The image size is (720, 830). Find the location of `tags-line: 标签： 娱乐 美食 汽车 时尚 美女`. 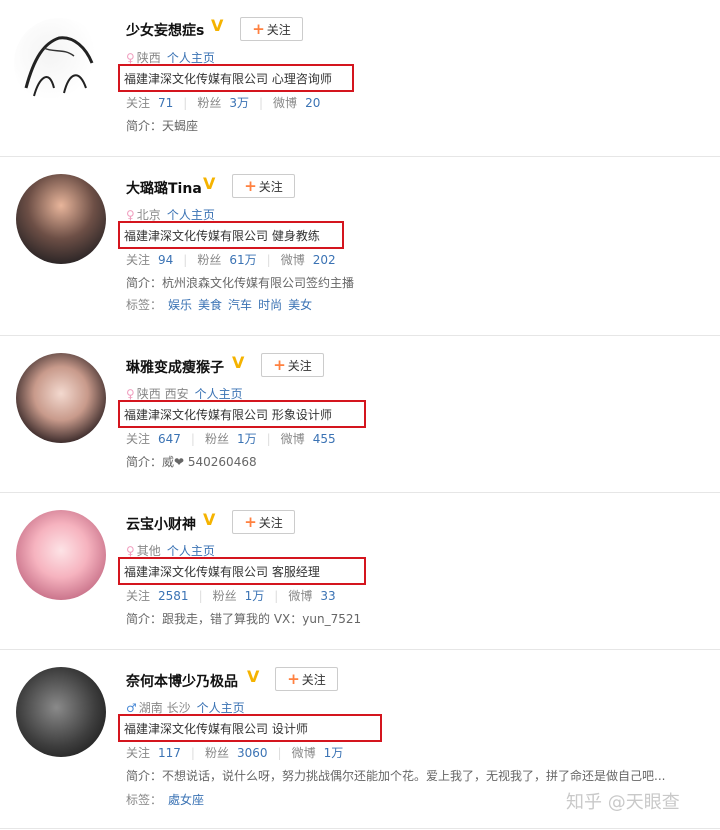

tags-line: 标签： 娱乐 美食 汽车 时尚 美女 is located at coordinates (219, 305).